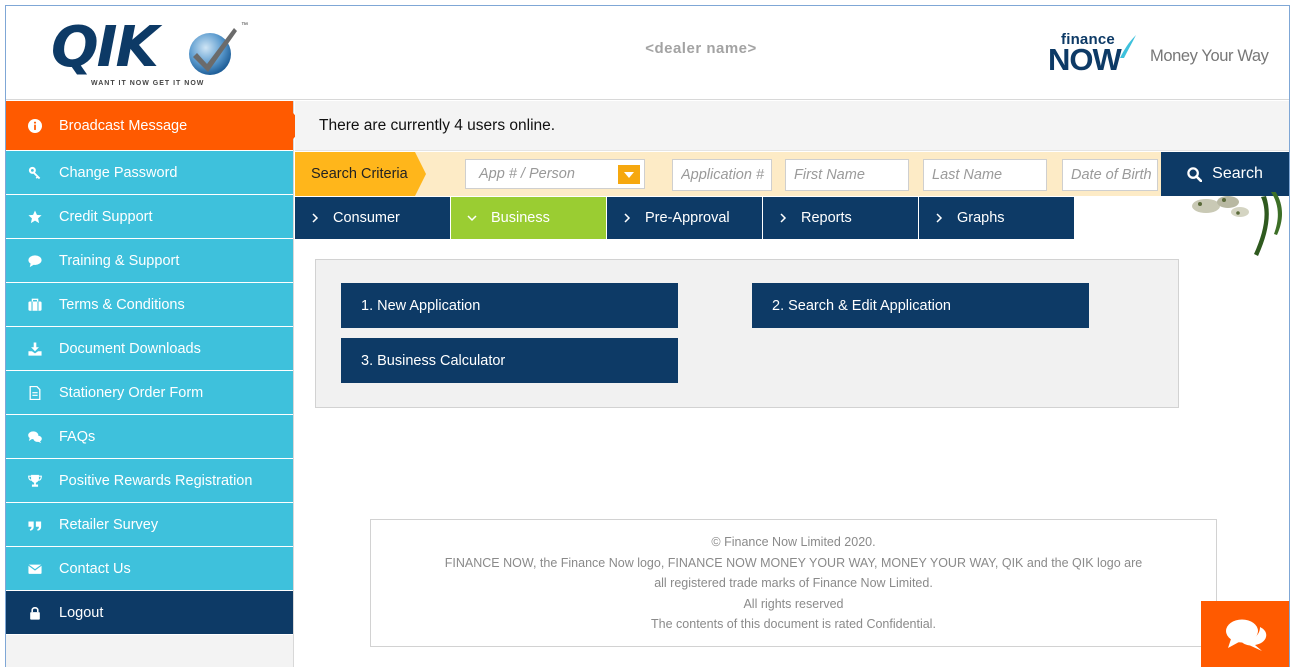 This screenshot has width=1293, height=667. I want to click on sidebar-item-label: Change Password, so click(118, 172).